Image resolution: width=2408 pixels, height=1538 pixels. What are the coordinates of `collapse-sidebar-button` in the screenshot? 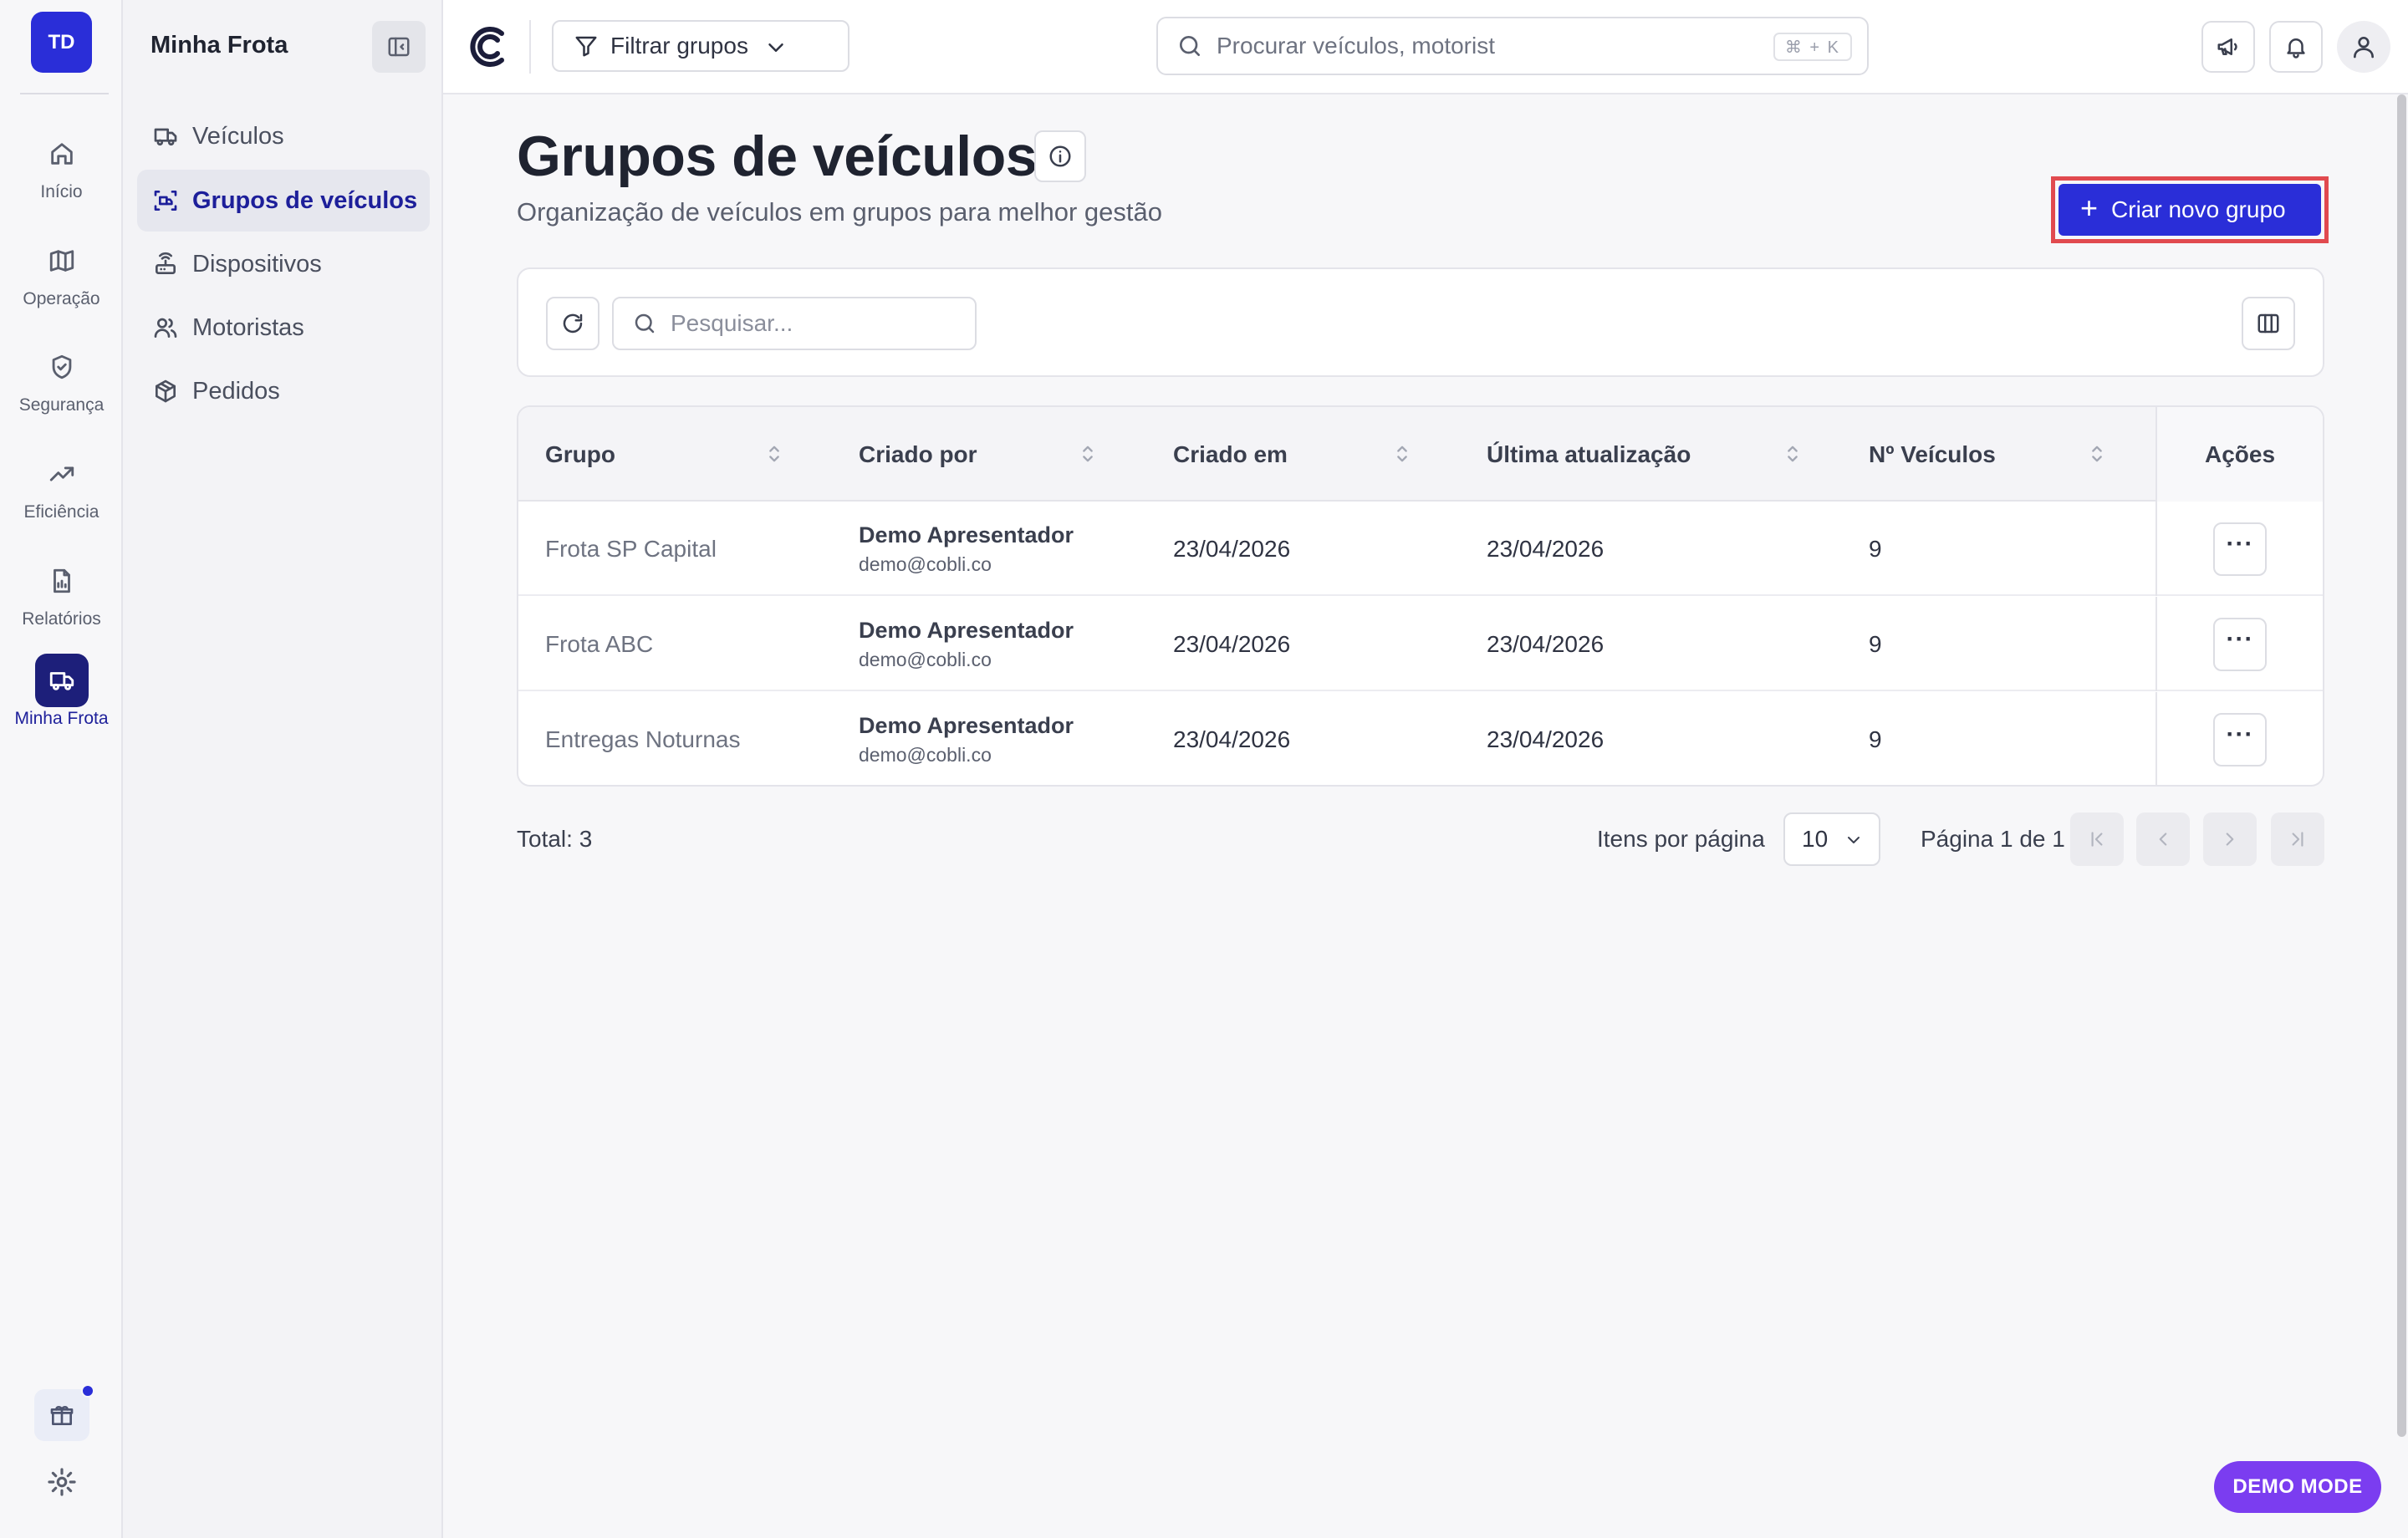 It's located at (399, 47).